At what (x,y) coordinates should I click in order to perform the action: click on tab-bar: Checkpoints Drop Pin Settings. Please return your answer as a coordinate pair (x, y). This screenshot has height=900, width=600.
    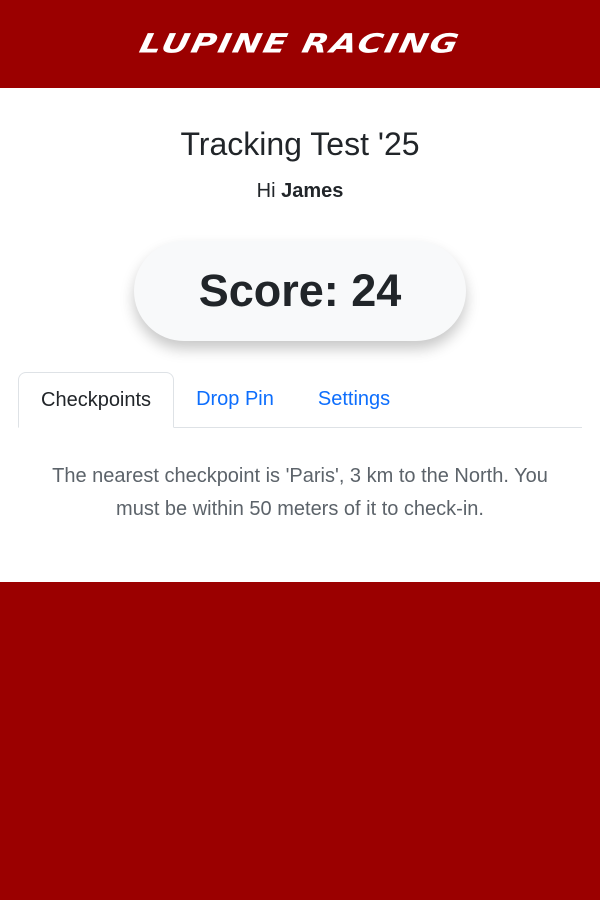
    Looking at the image, I should click on (300, 400).